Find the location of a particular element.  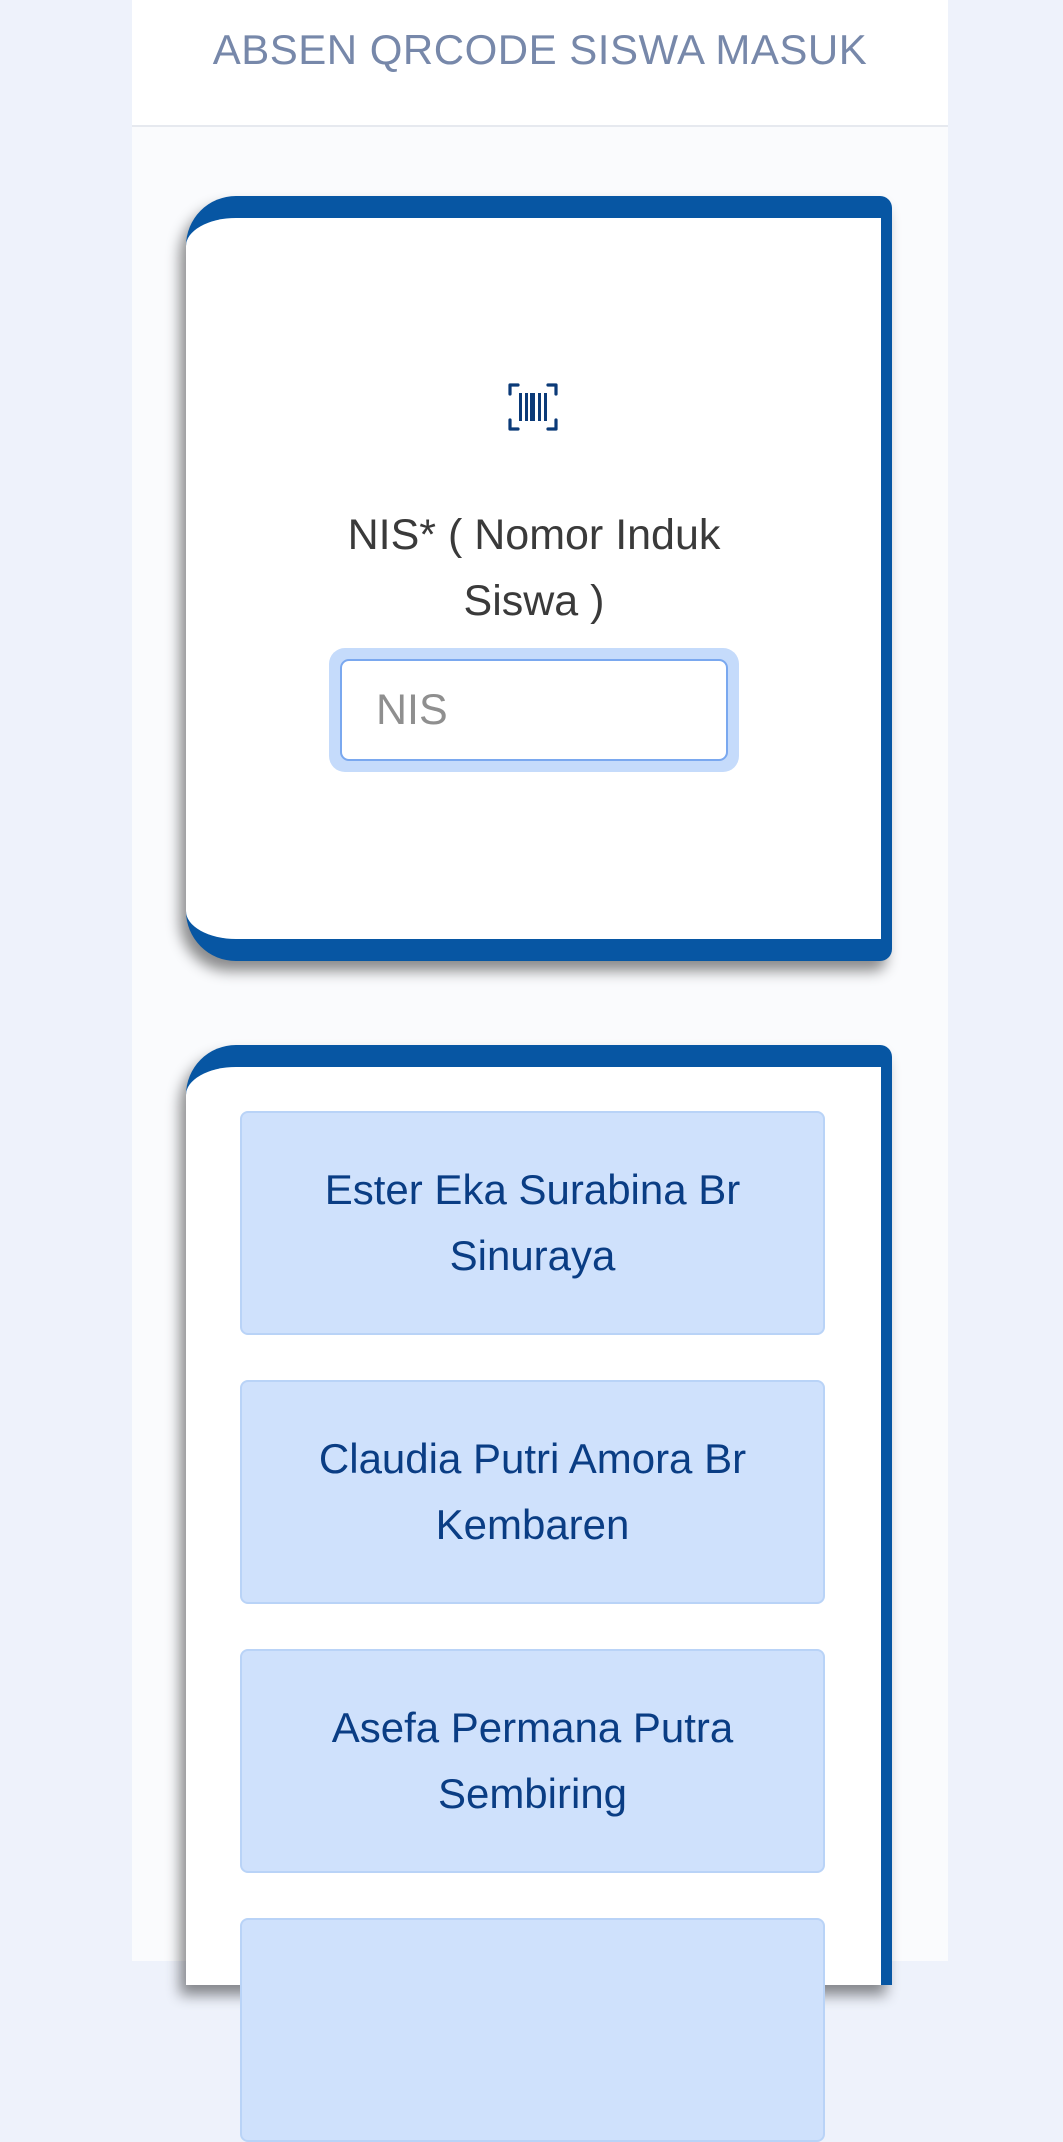

barcode-scan-icon is located at coordinates (533, 407).